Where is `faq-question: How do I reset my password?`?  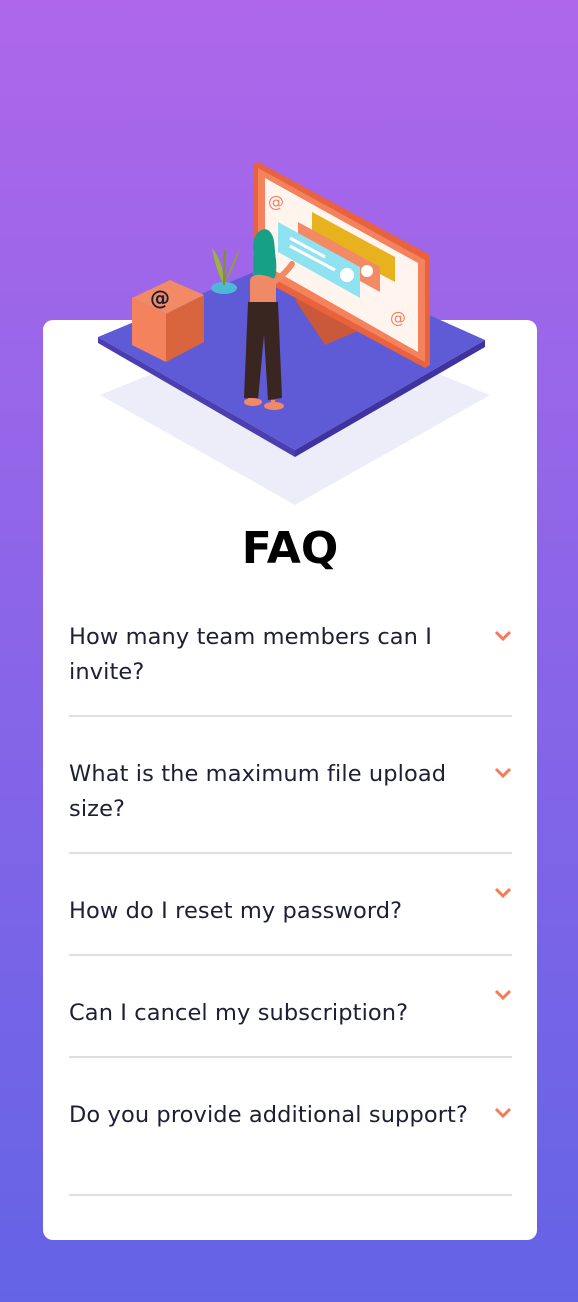 faq-question: How do I reset my password? is located at coordinates (236, 911).